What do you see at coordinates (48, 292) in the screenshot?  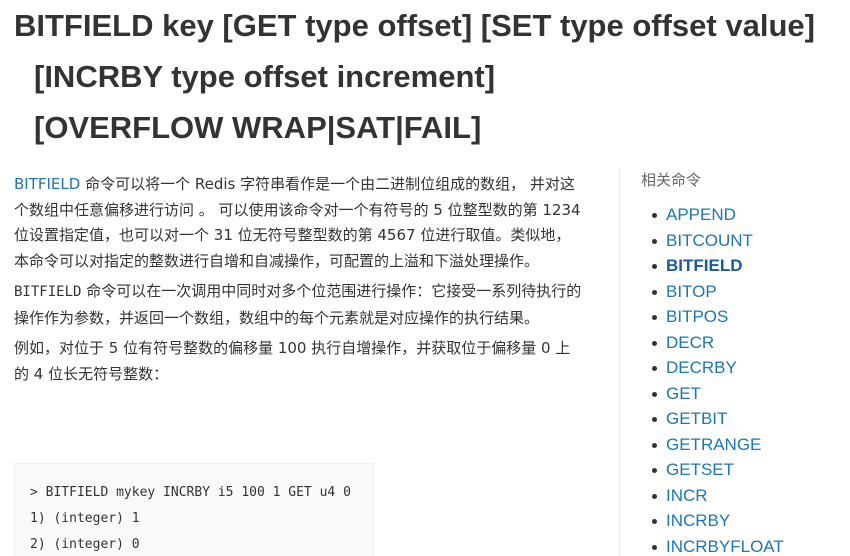 I see `bitfield-inline-code: BITFIELD` at bounding box center [48, 292].